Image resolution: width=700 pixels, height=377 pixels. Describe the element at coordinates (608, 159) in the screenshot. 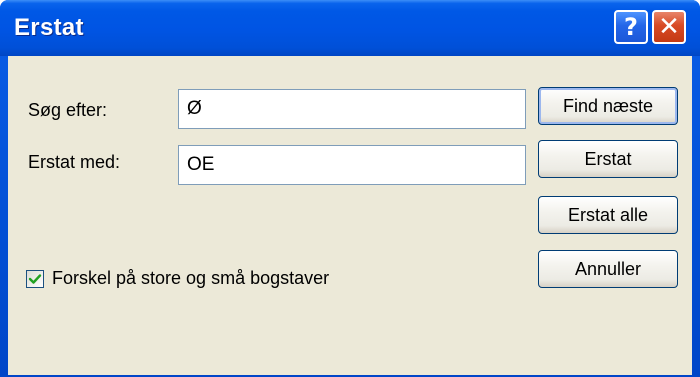

I see `replace-button: Erstat` at that location.